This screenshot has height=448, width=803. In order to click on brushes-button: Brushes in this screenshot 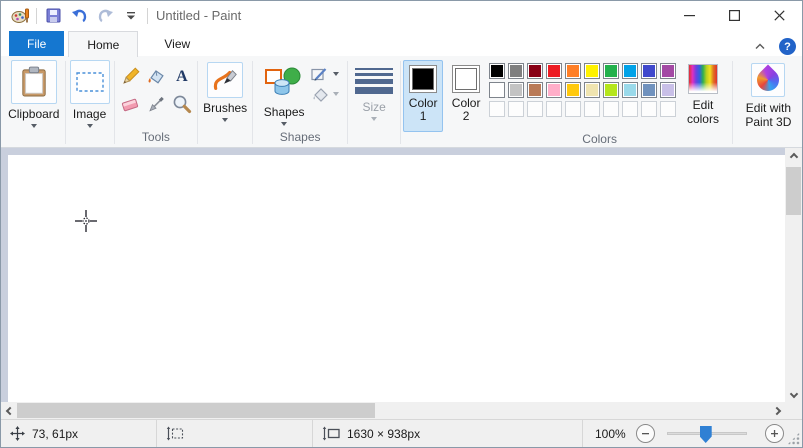, I will do `click(225, 102)`.